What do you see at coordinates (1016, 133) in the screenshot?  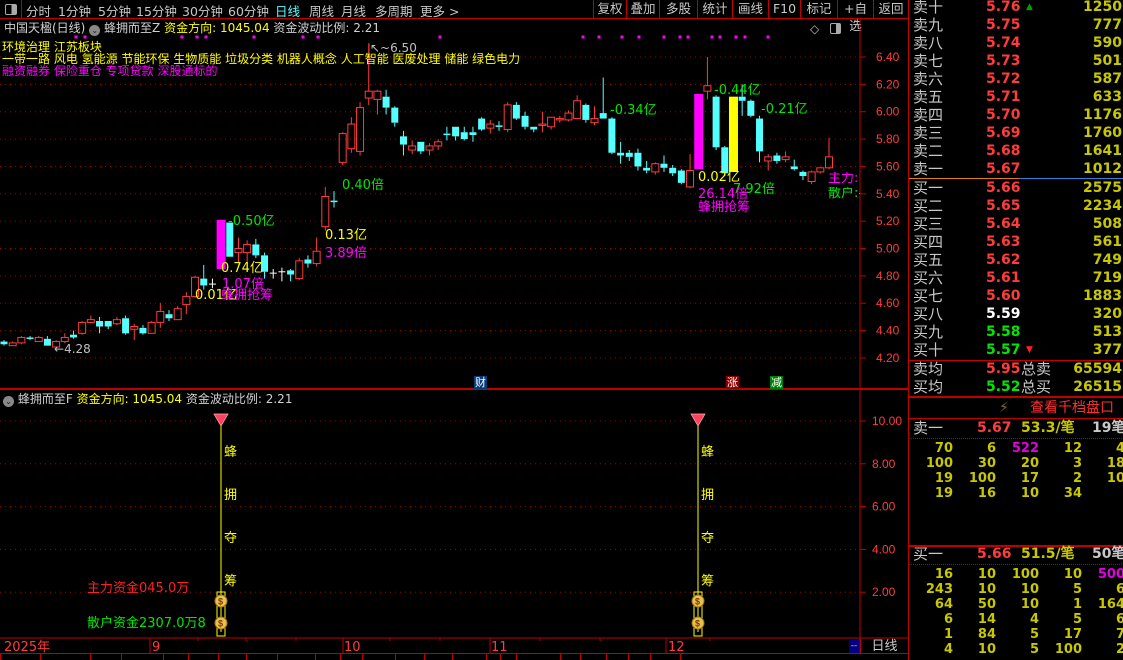 I see `book-row: 卖三 5.69 1760` at bounding box center [1016, 133].